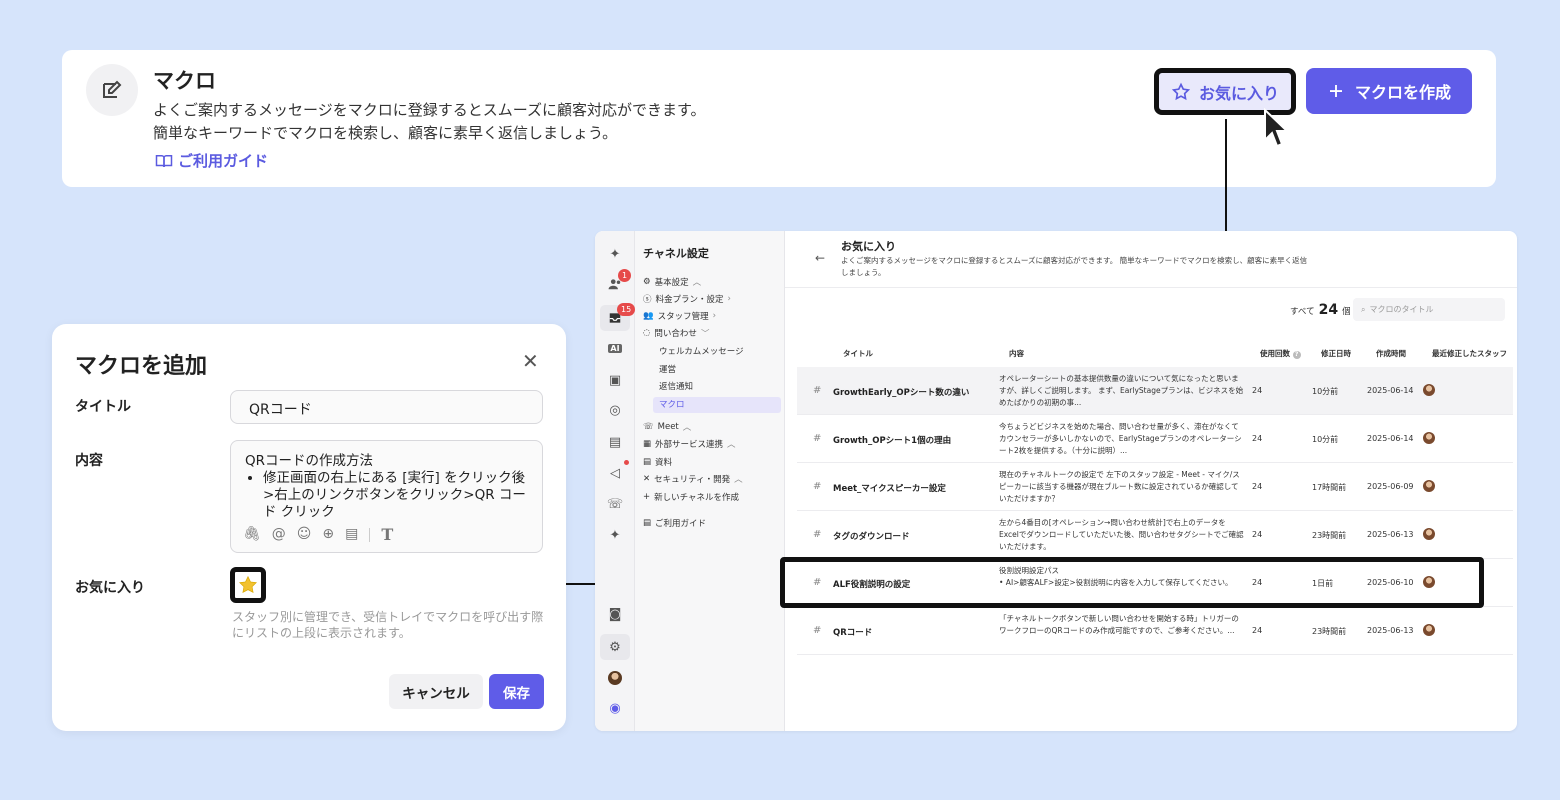 The height and width of the screenshot is (800, 1560). Describe the element at coordinates (615, 473) in the screenshot. I see `send-icon: ◁` at that location.